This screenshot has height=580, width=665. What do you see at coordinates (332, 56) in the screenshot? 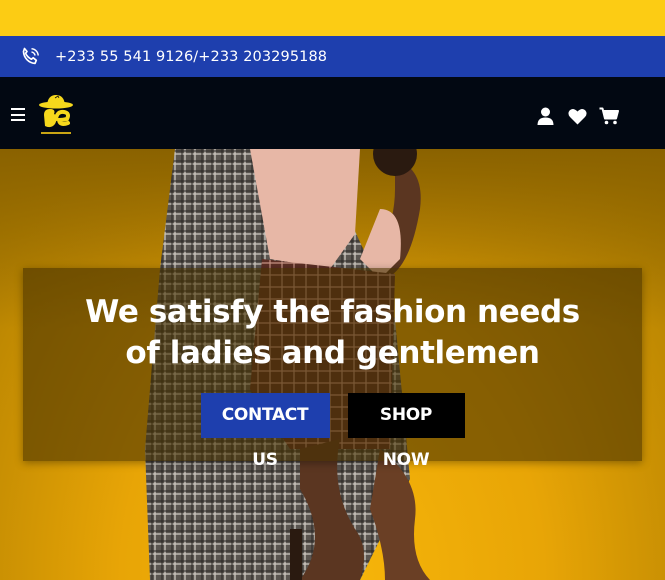
I see `contact-bar: +233 55 541 9126/+233 203295188` at bounding box center [332, 56].